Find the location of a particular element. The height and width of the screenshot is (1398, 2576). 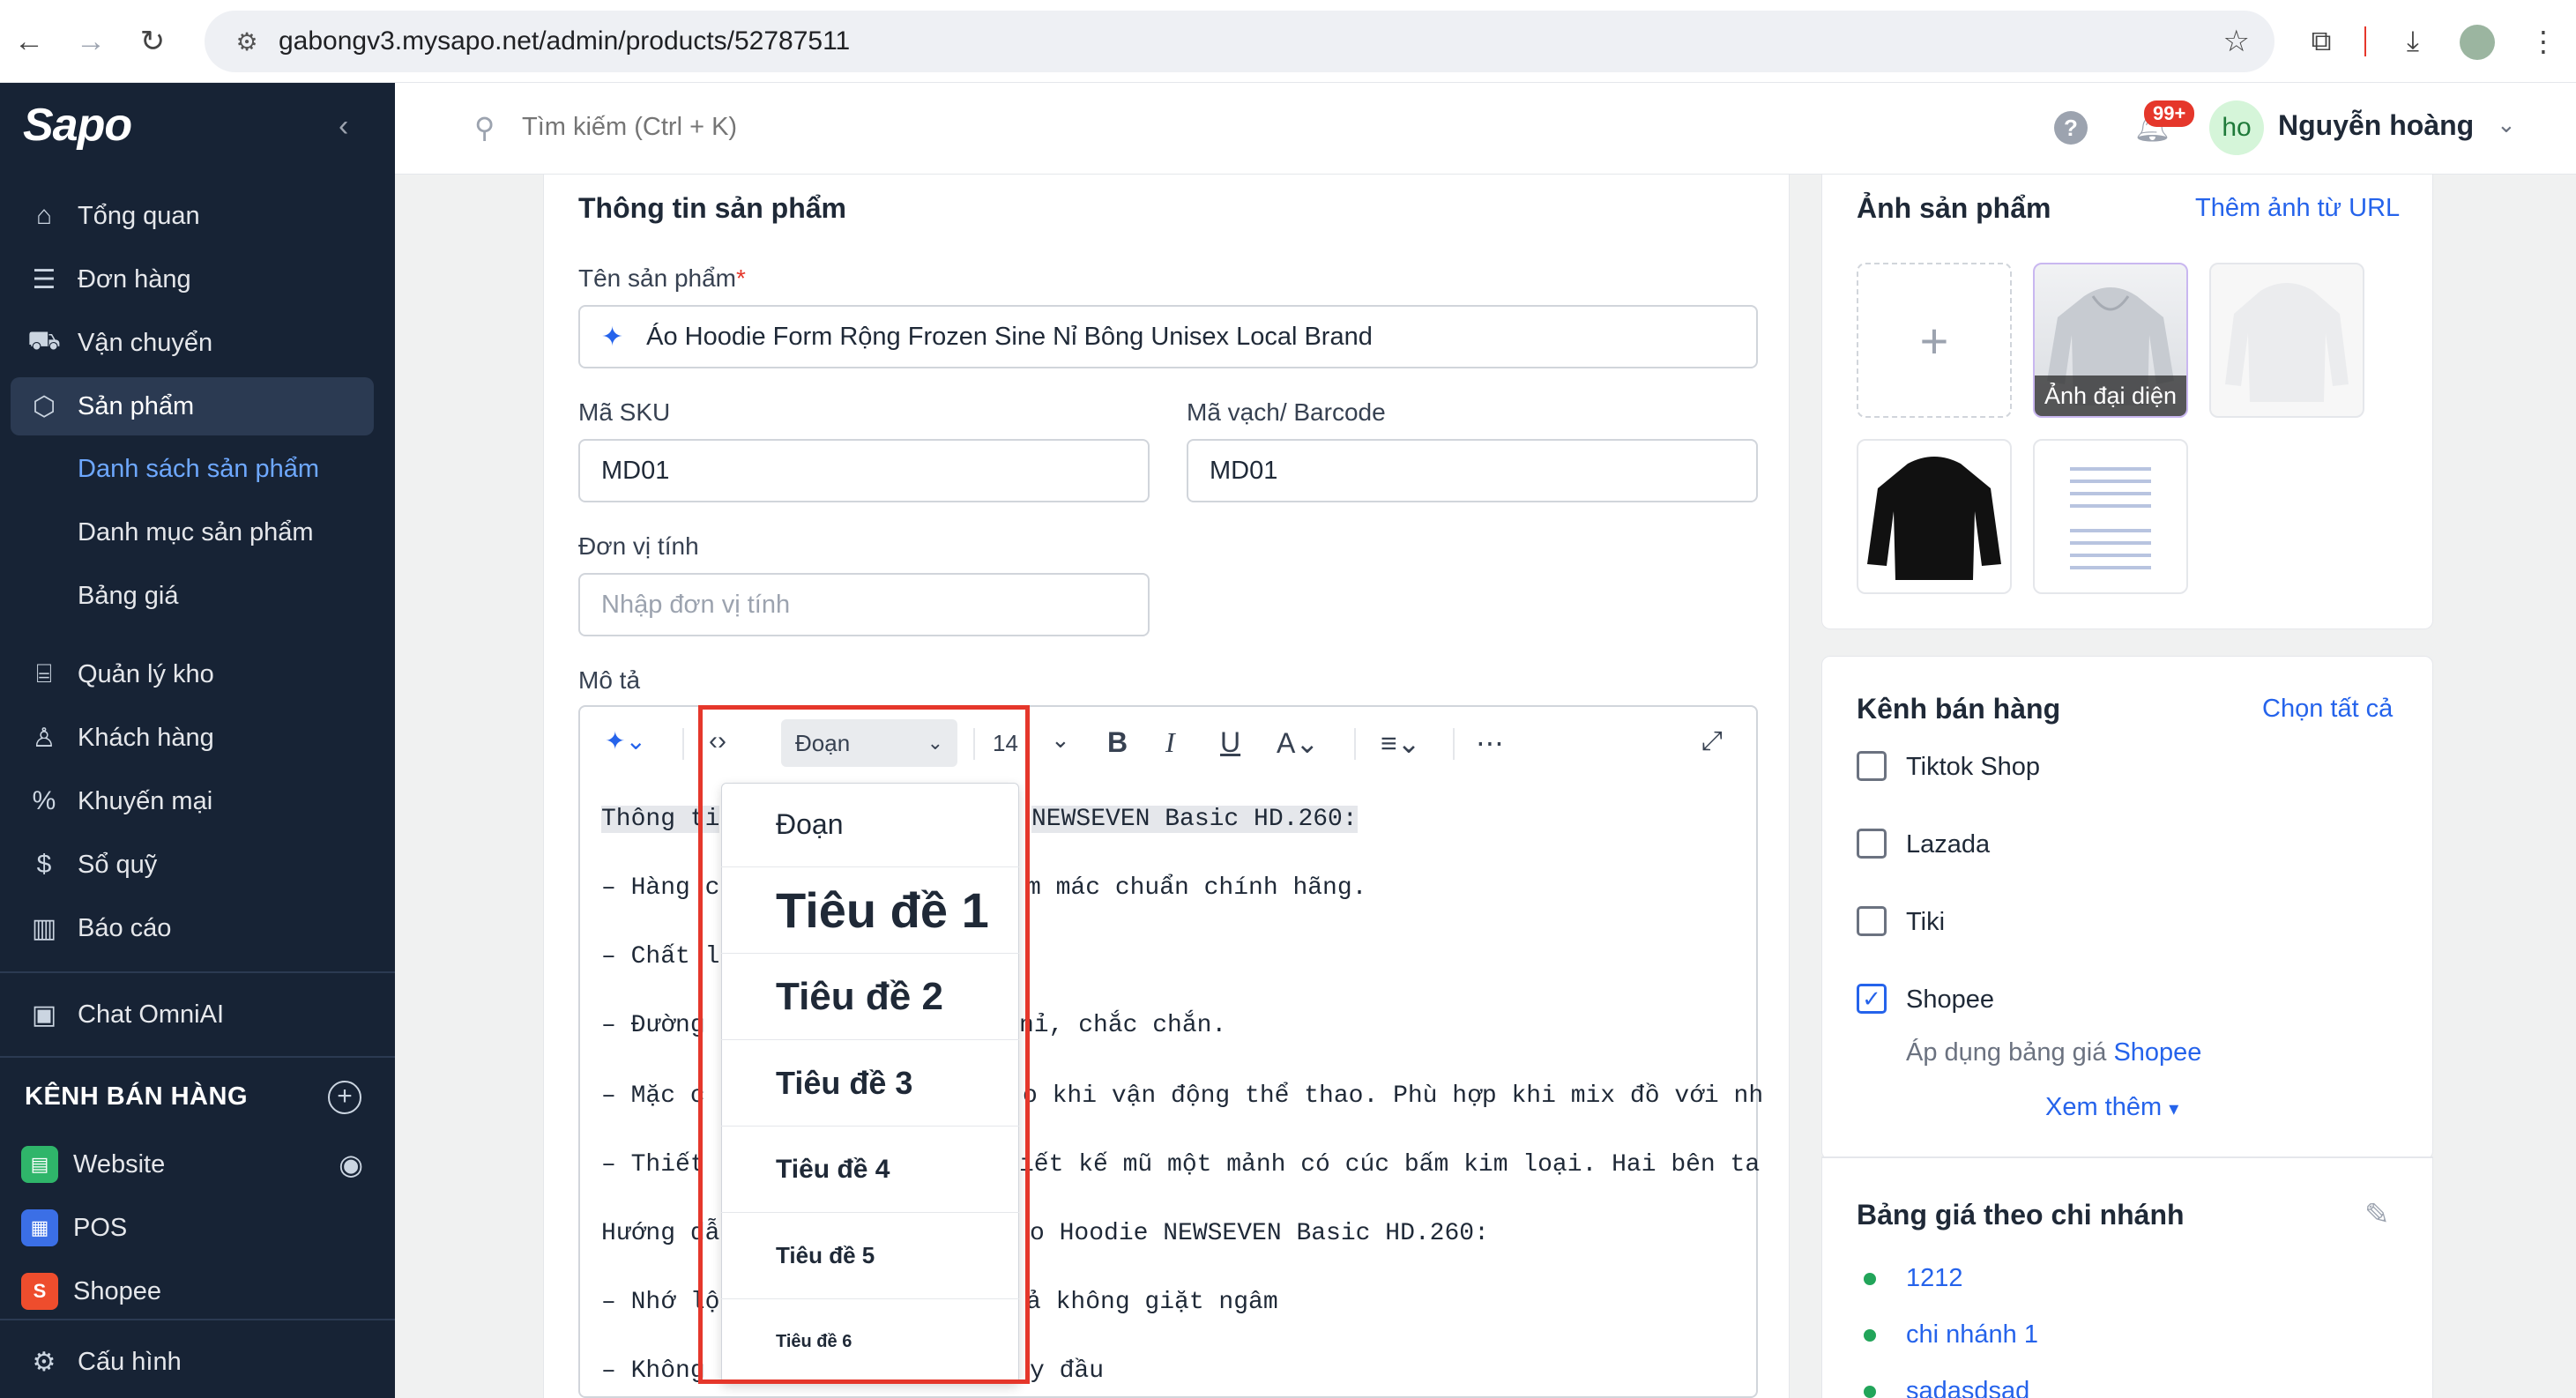

sidebar-item-shipping: ⛟ Vận chuyển is located at coordinates (193, 343).